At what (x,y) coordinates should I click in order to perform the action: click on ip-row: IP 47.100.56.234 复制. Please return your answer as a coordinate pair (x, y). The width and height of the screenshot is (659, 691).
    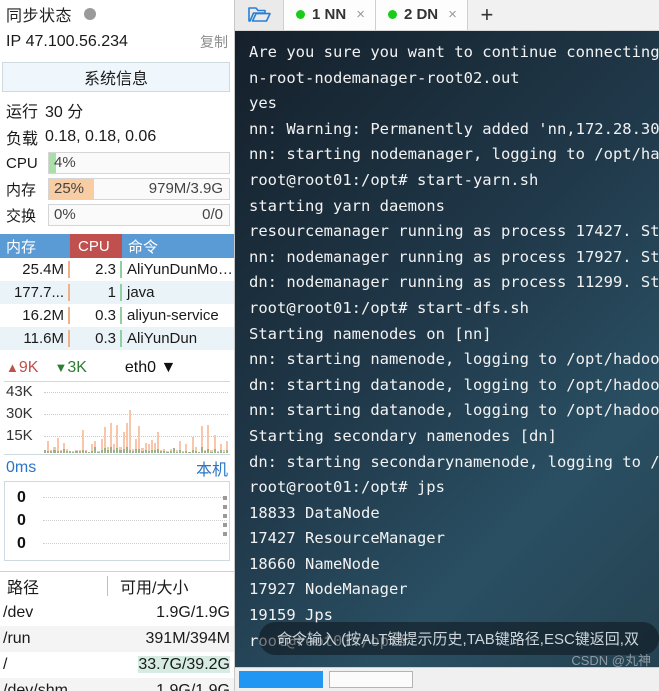
    Looking at the image, I should click on (117, 42).